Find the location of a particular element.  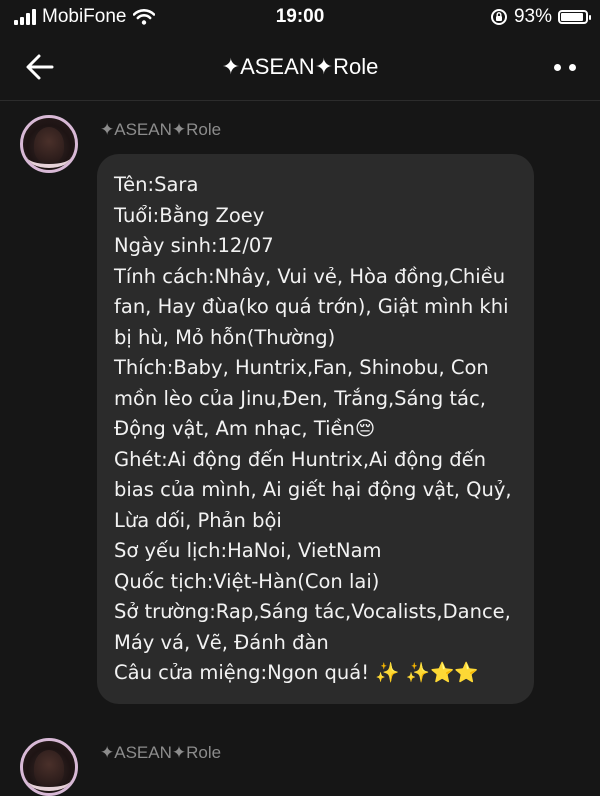

status-bar: MobiFone 19:00 93% is located at coordinates (300, 17).